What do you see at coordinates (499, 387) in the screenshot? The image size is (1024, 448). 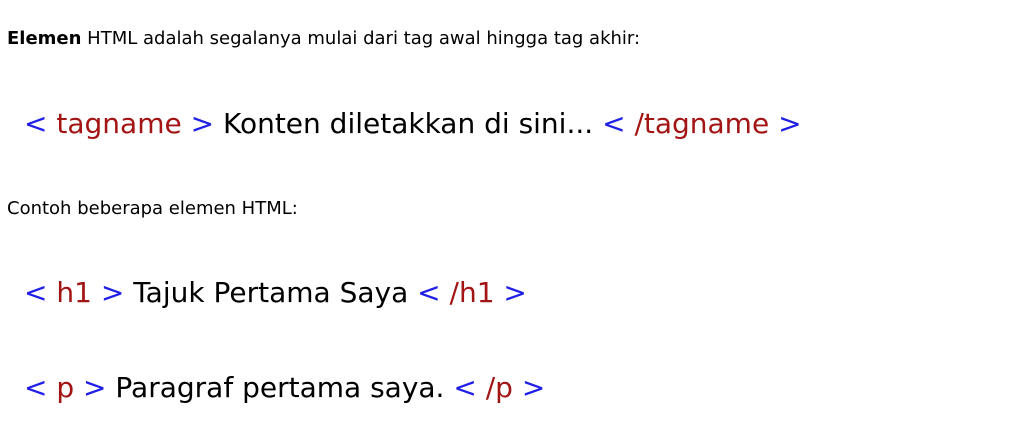 I see `close-tag-name: /p` at bounding box center [499, 387].